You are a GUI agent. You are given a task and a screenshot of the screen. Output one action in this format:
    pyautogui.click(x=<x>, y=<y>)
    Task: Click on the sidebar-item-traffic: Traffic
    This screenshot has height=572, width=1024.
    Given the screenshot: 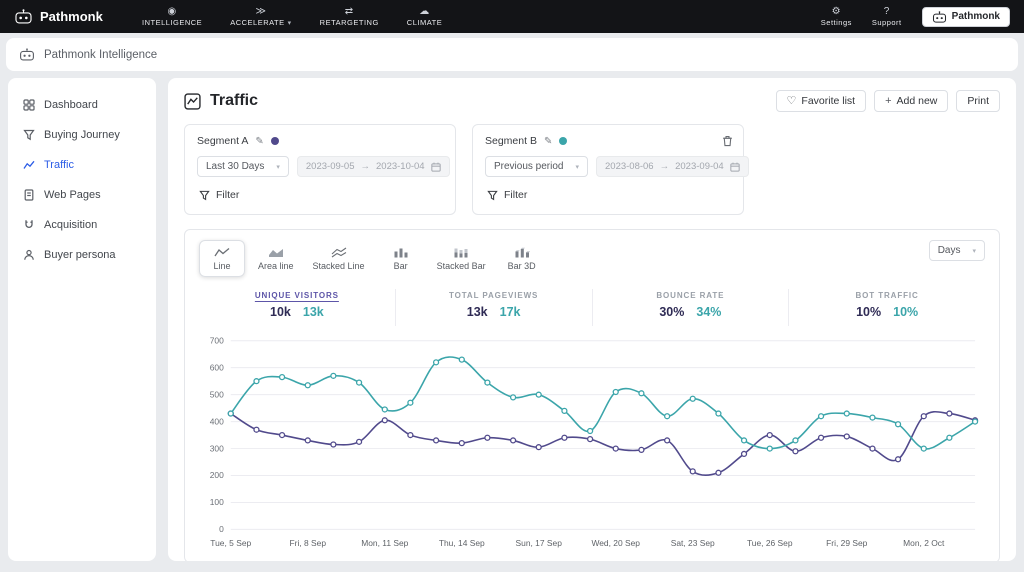 What is the action you would take?
    pyautogui.click(x=82, y=165)
    